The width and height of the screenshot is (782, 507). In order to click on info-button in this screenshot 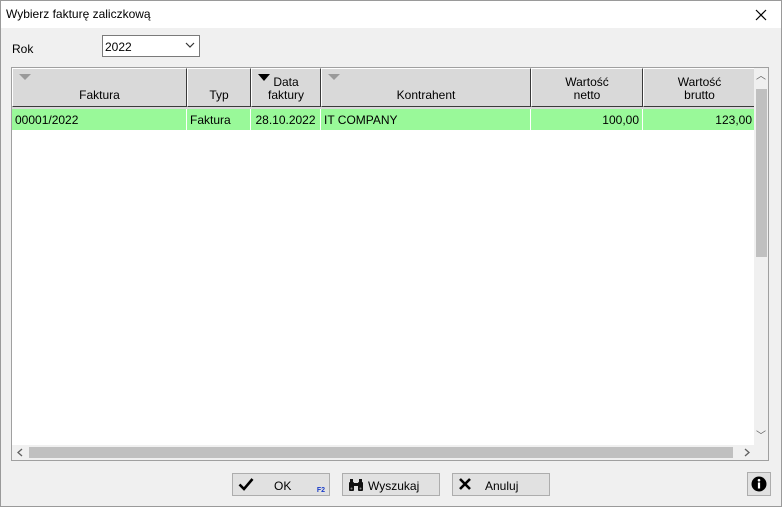, I will do `click(759, 484)`.